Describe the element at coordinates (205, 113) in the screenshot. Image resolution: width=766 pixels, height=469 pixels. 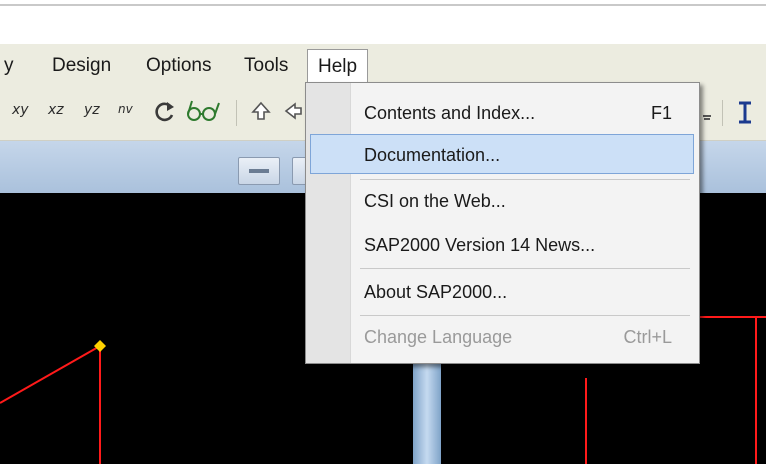
I see `perspective-glasses-icon` at that location.